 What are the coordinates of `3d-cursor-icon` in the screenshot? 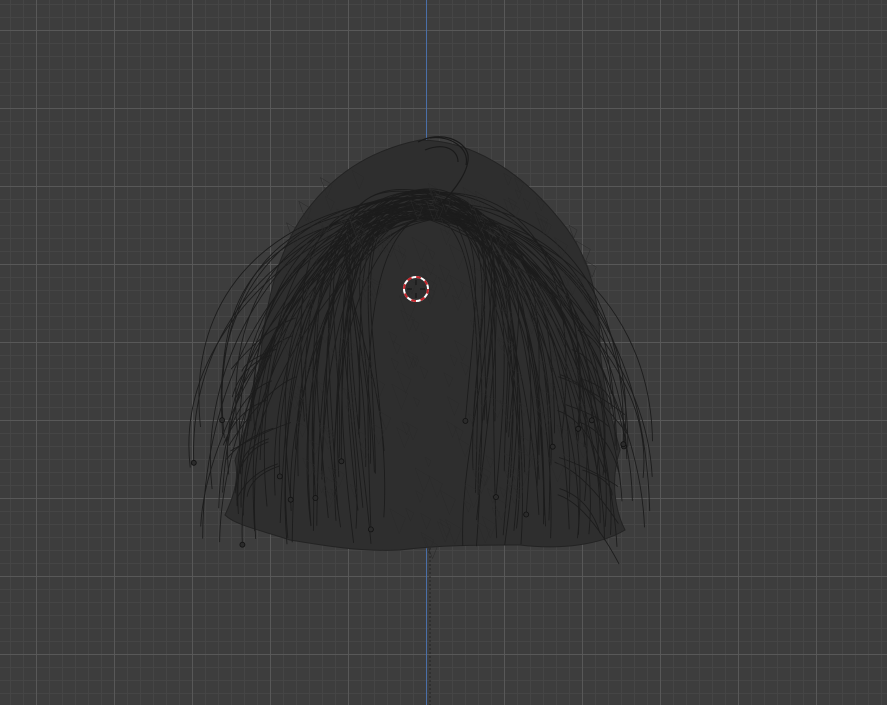 It's located at (416, 289).